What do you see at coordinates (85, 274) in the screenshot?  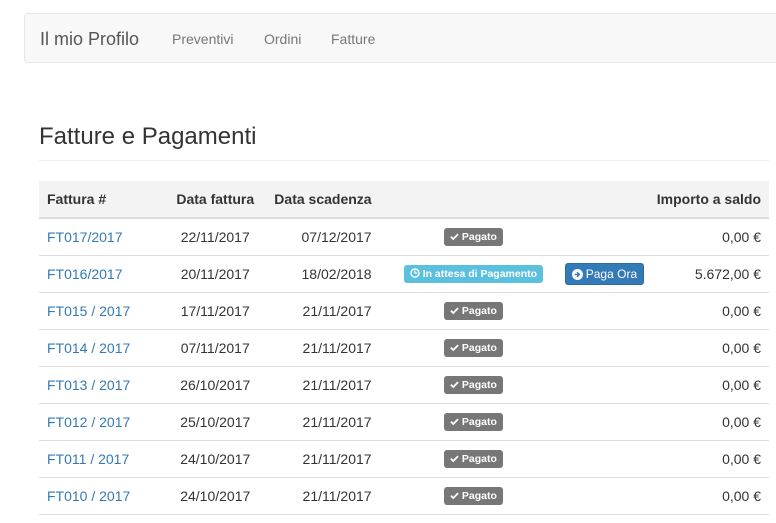 I see `invoice-link: FT016/2017` at bounding box center [85, 274].